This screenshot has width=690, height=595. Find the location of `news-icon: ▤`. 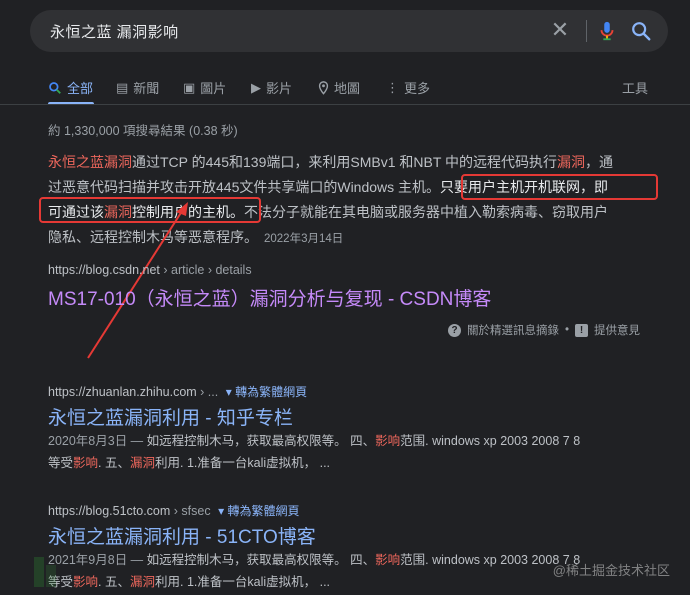

news-icon: ▤ is located at coordinates (122, 87).